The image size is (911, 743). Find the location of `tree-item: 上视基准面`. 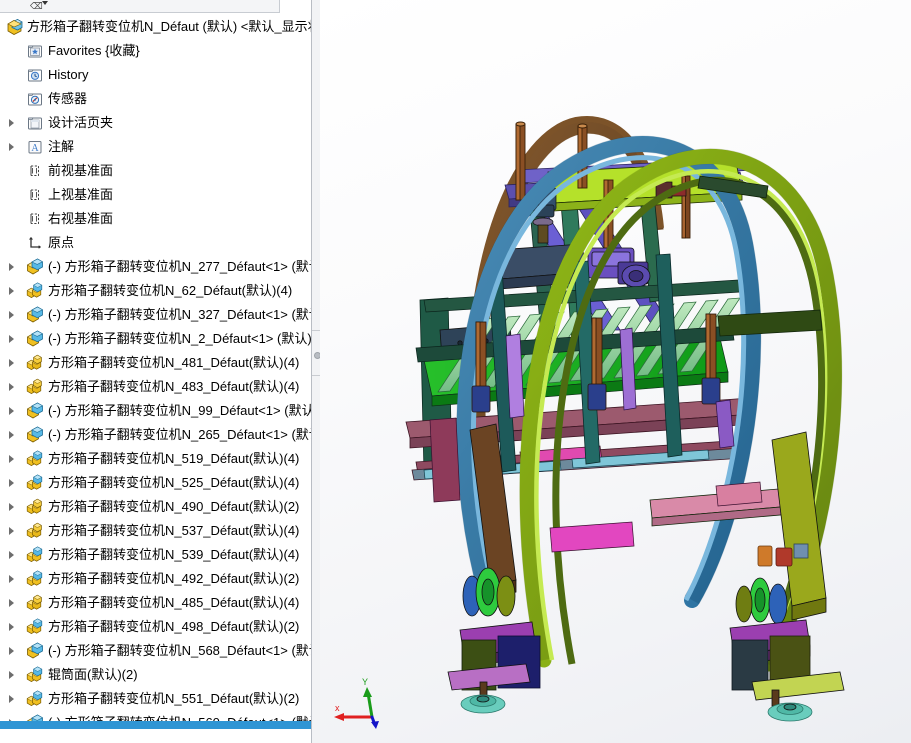

tree-item: 上视基准面 is located at coordinates (159, 195).